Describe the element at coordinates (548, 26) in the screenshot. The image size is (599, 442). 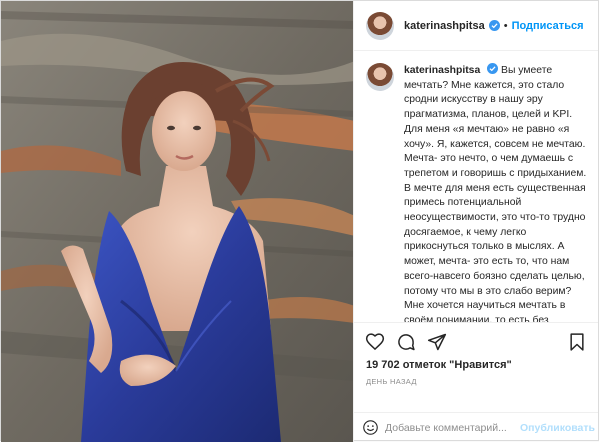
I see `follow-button: Подписаться` at that location.